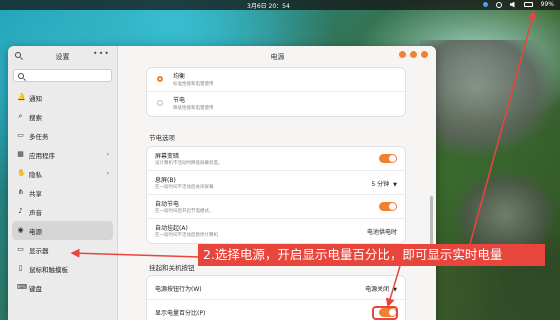 This screenshot has width=560, height=320. What do you see at coordinates (20, 230) in the screenshot?
I see `power-icon: ◉` at bounding box center [20, 230].